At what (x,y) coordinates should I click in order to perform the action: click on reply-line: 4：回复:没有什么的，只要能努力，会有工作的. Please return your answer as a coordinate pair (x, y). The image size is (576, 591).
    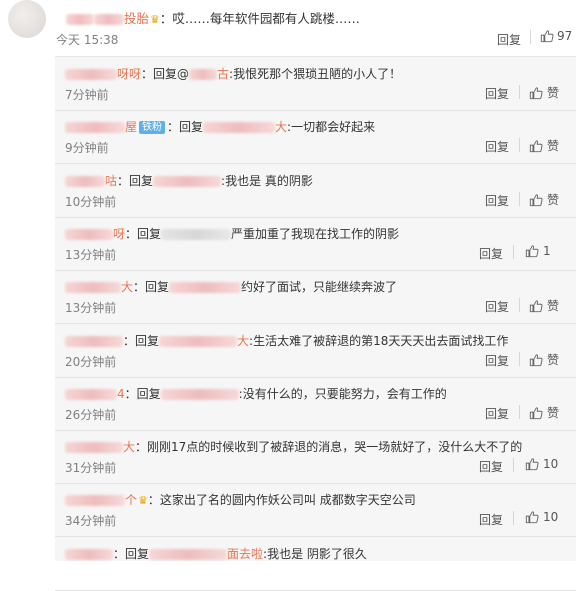
    Looking at the image, I should click on (256, 393).